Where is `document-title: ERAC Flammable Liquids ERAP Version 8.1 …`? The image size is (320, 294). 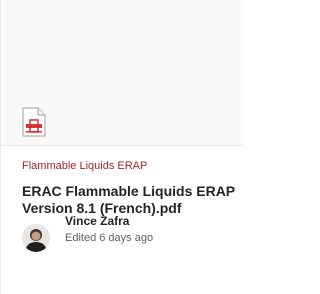 document-title: ERAC Flammable Liquids ERAP Version 8.1 … is located at coordinates (129, 200).